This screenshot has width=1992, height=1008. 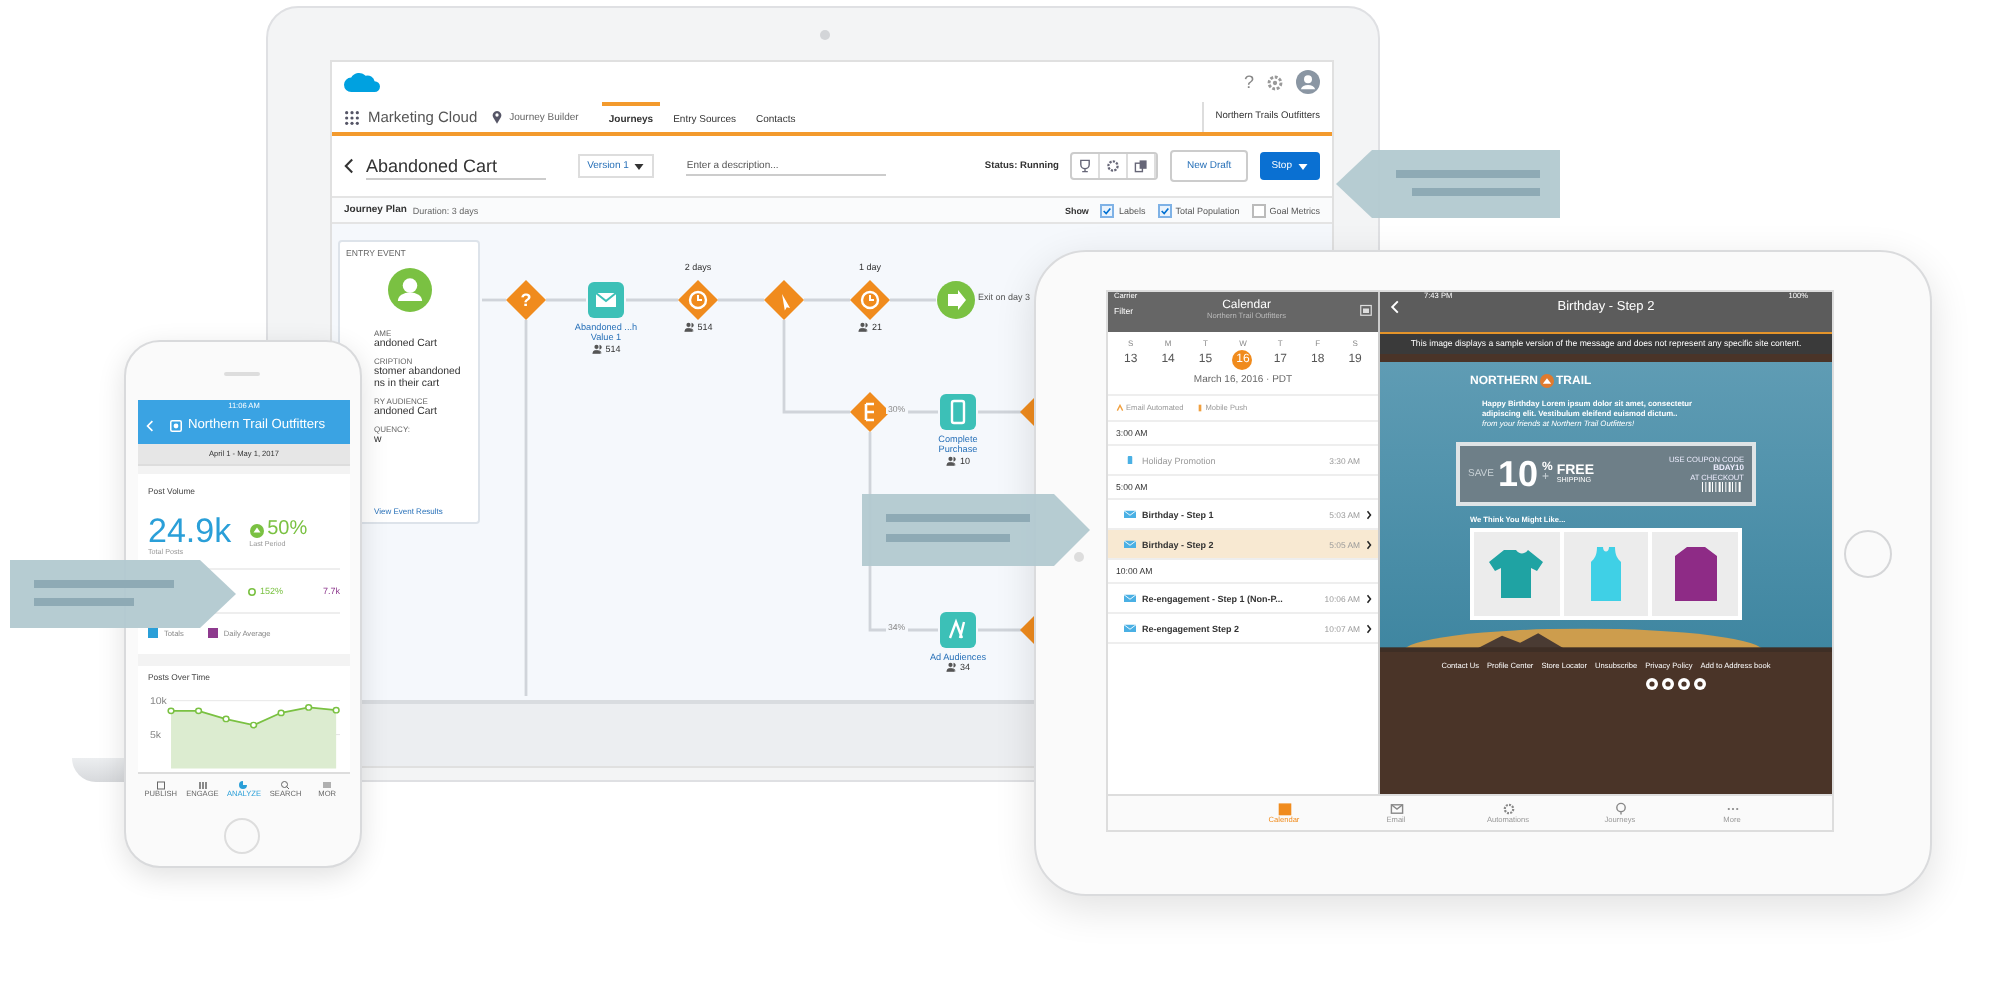 I want to click on up-arrow-icon, so click(x=256, y=530).